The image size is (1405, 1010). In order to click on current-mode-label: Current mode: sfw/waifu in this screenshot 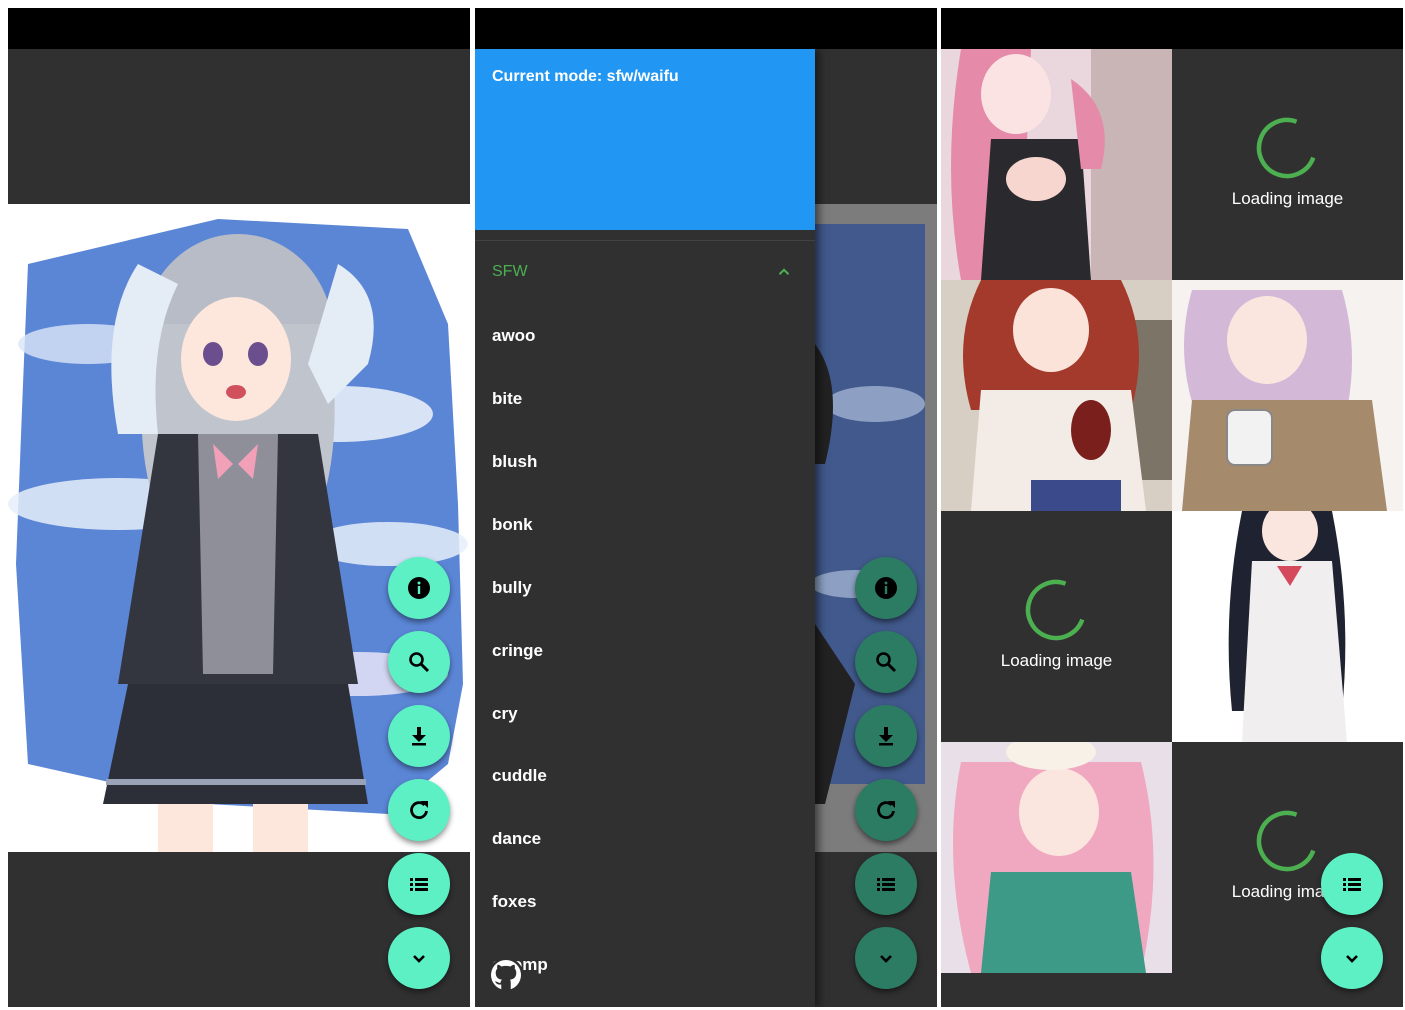, I will do `click(585, 76)`.